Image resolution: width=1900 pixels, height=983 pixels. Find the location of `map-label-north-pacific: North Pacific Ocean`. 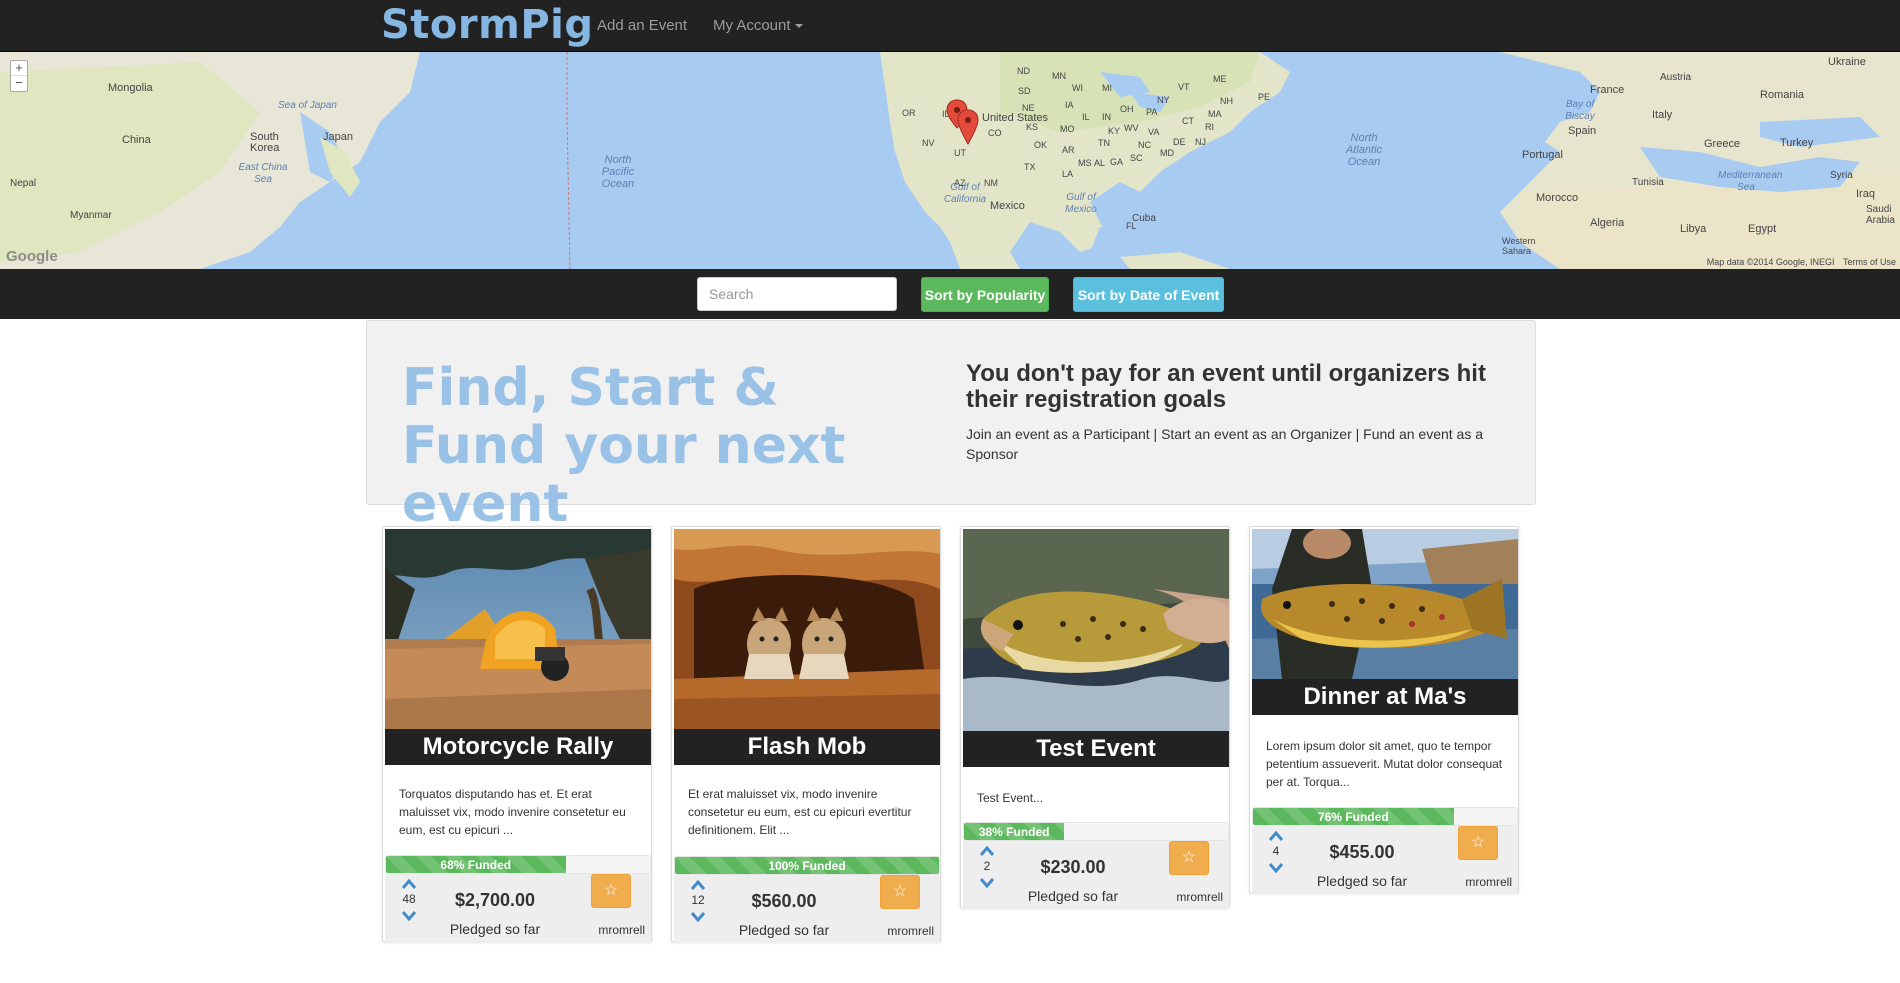

map-label-north-pacific: North Pacific Ocean is located at coordinates (618, 172).